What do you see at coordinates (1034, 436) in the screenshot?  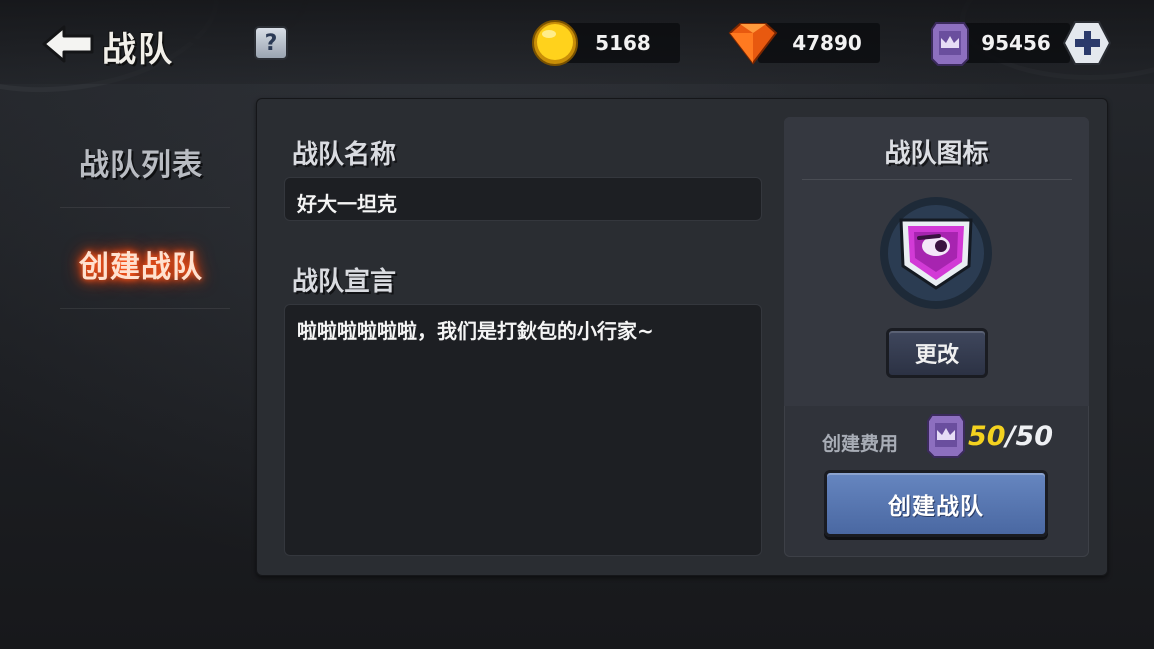 I see `cost-required: 50` at bounding box center [1034, 436].